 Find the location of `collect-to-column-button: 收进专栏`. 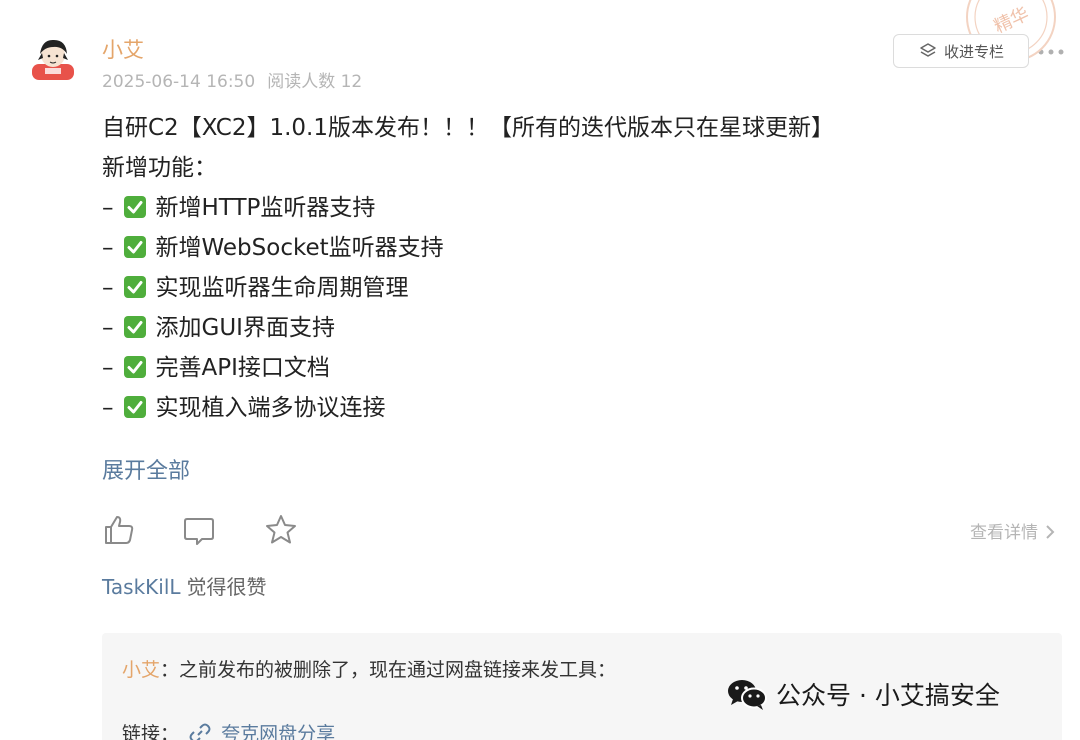

collect-to-column-button: 收进专栏 is located at coordinates (961, 51).